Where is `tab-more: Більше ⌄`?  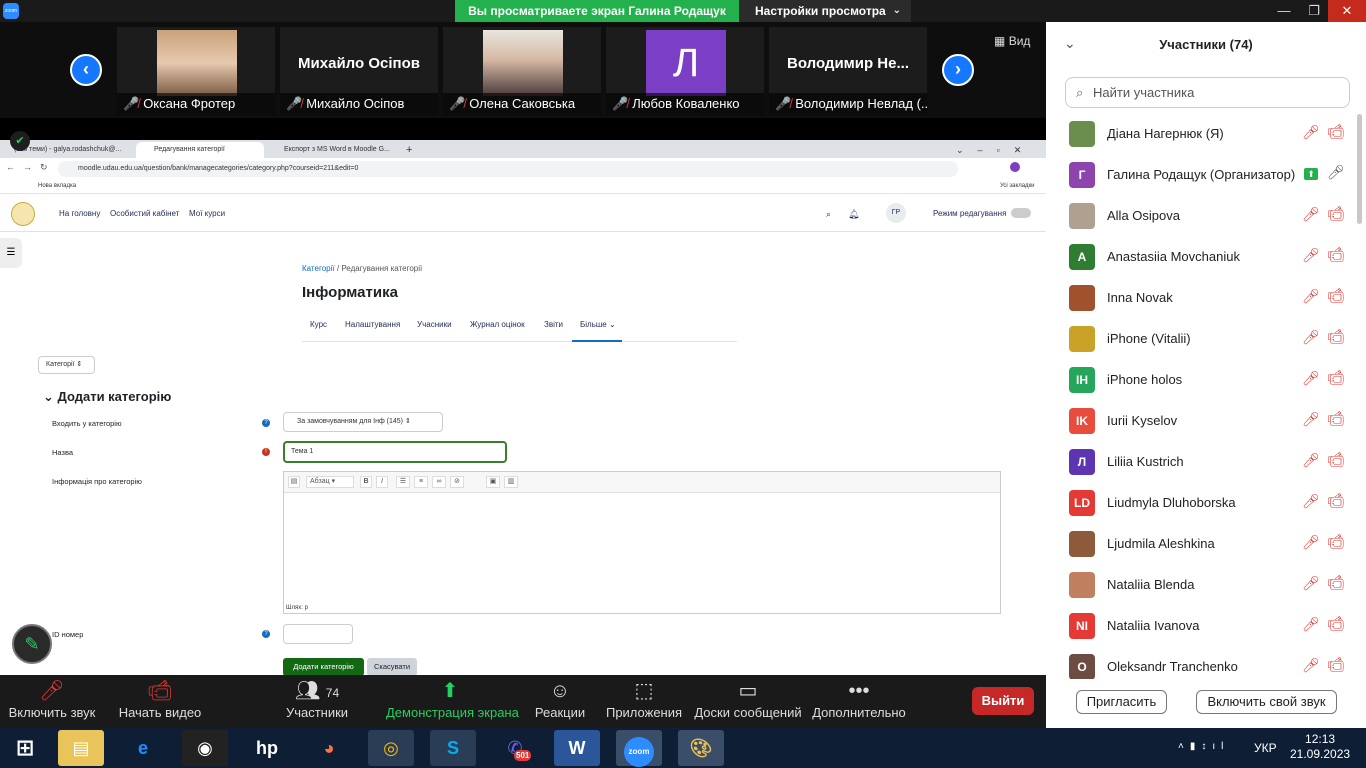 tab-more: Більше ⌄ is located at coordinates (598, 324).